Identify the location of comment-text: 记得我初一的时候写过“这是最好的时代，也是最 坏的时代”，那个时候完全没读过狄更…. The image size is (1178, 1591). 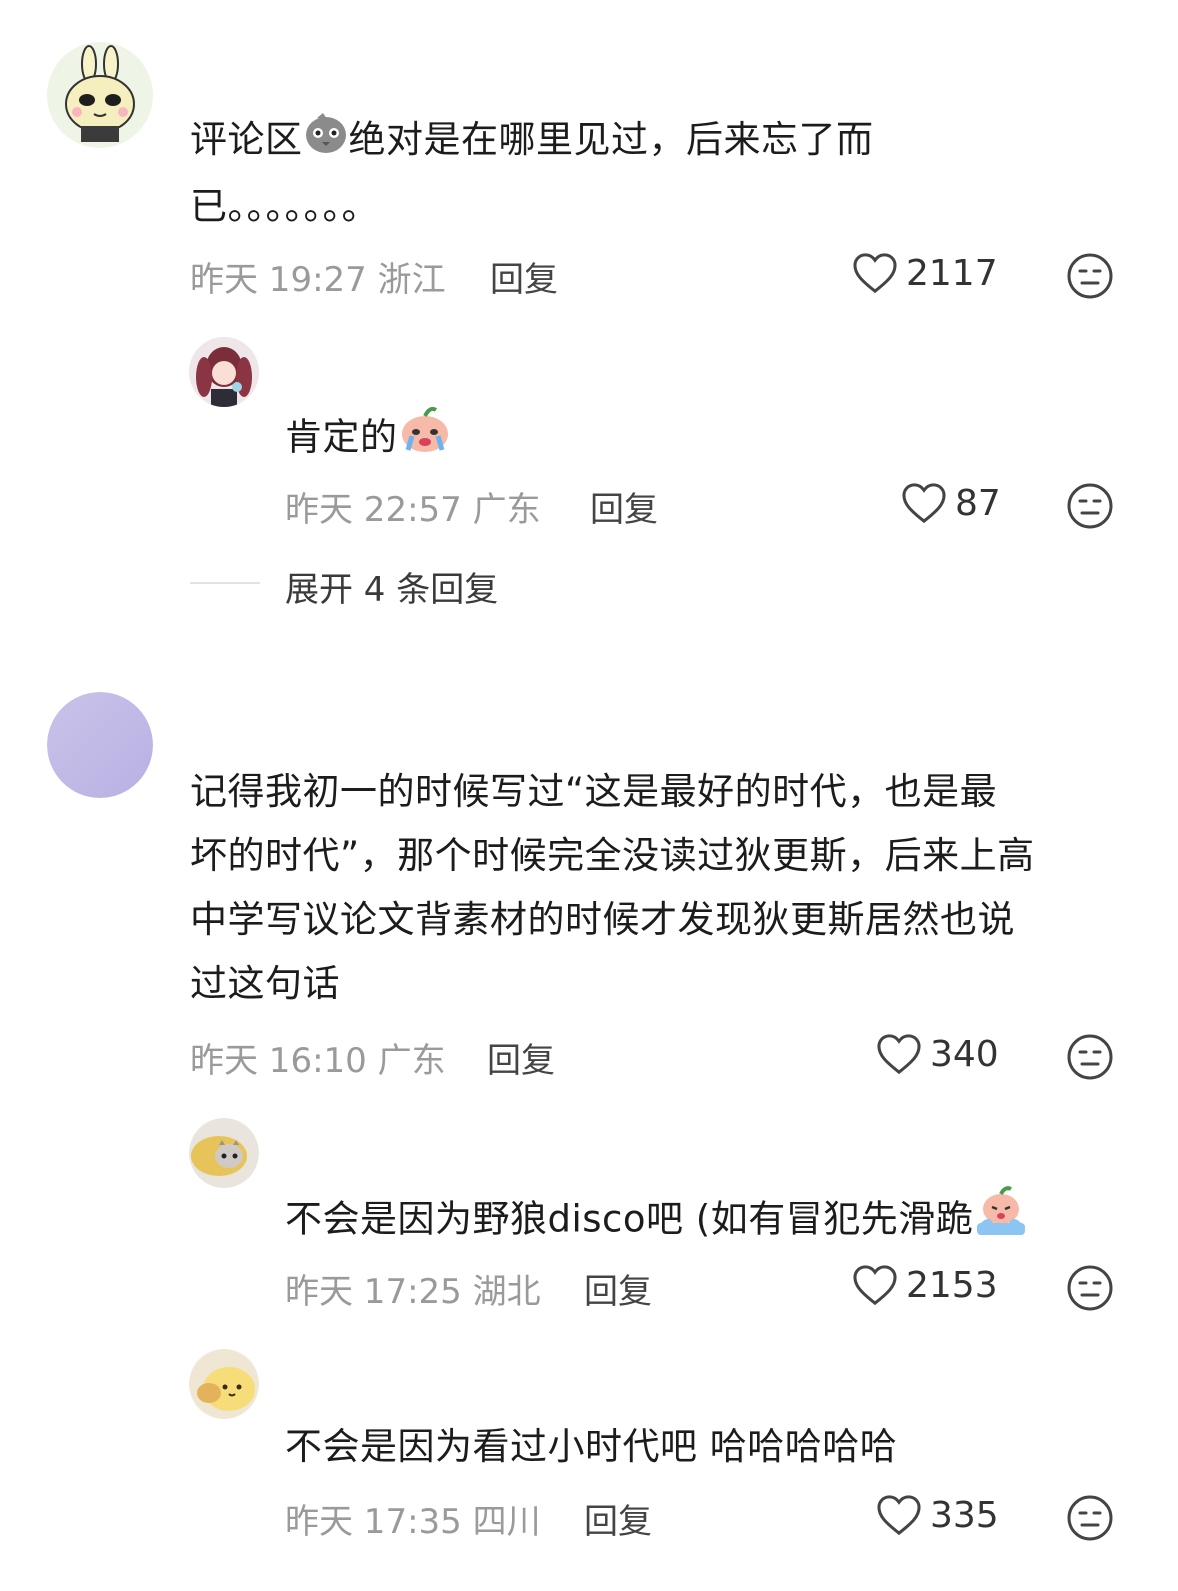
(670, 888).